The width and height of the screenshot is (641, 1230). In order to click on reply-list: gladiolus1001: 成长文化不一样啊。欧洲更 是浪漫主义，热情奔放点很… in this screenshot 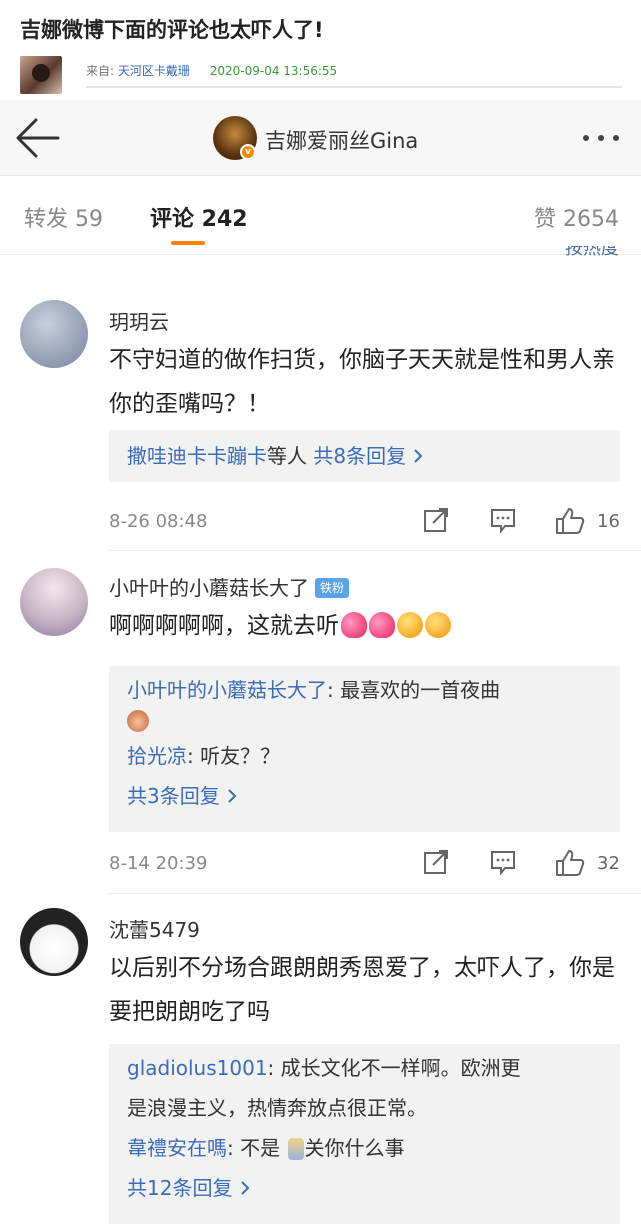, I will do `click(364, 1134)`.